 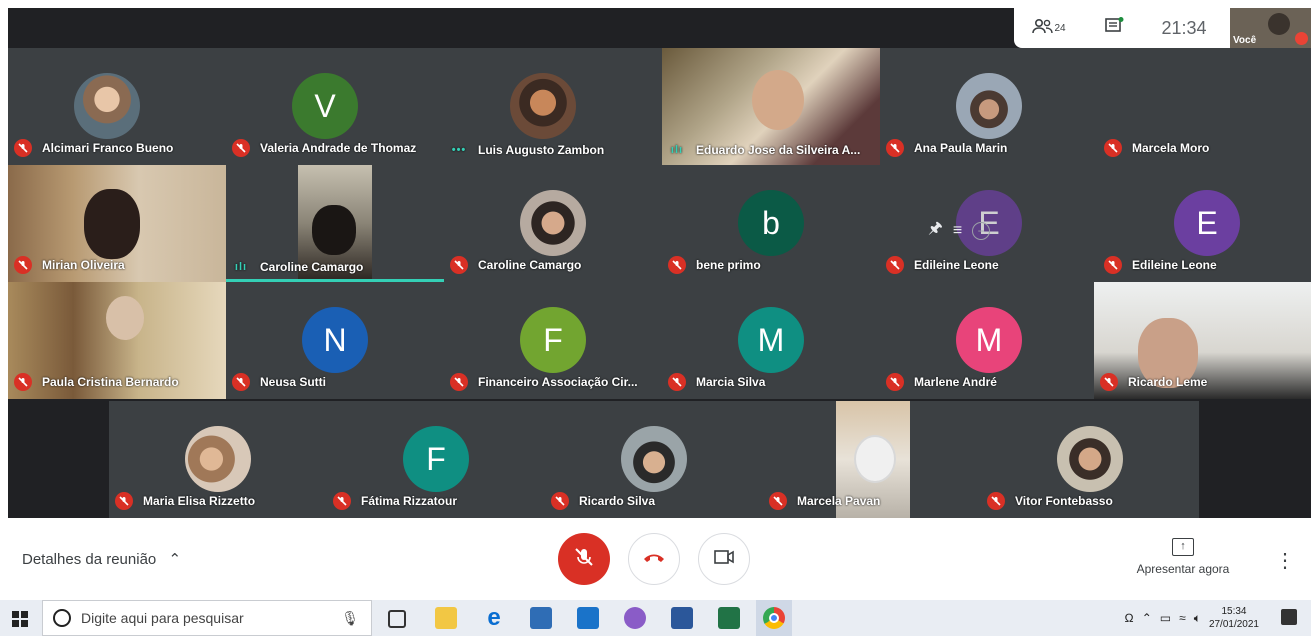 What do you see at coordinates (83, 265) in the screenshot?
I see `participant-name: Mirian Oliveira` at bounding box center [83, 265].